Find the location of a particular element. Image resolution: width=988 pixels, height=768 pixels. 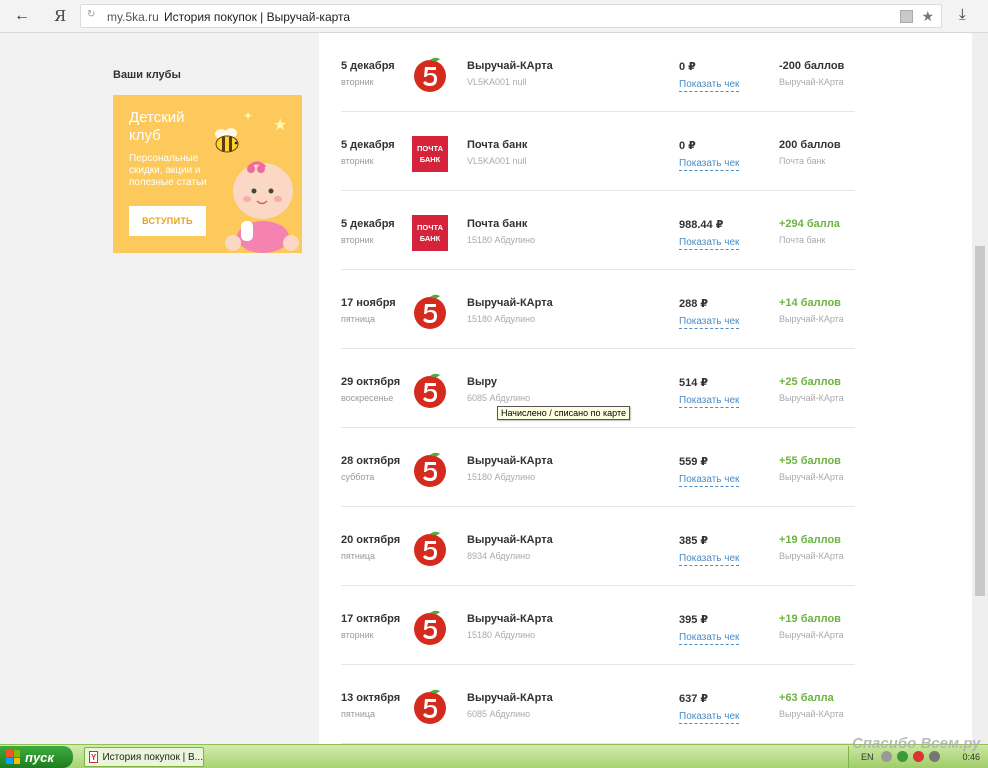

windows-taskbar: пуск Y История покупок | В... EN 0:46 is located at coordinates (494, 756).